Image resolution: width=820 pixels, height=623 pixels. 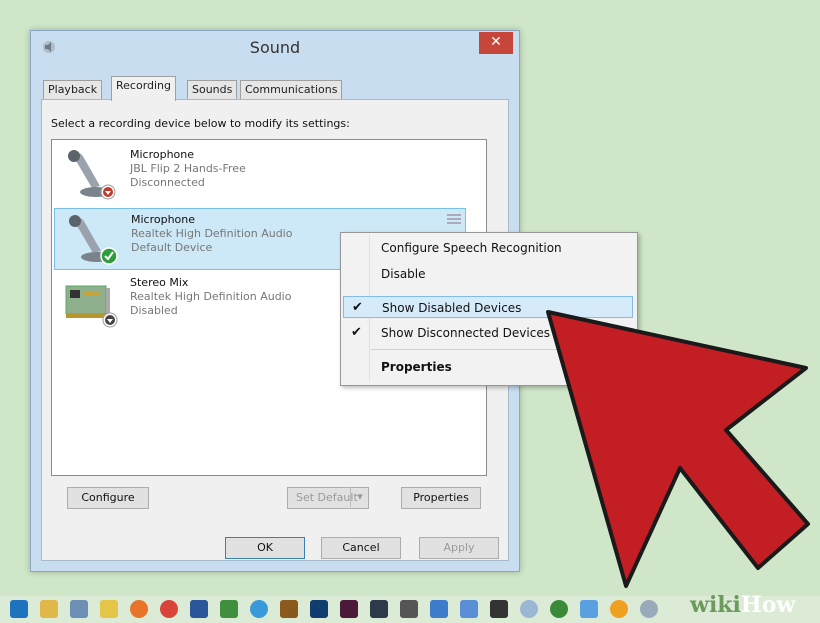 I want to click on device-status: Default Device, so click(x=172, y=247).